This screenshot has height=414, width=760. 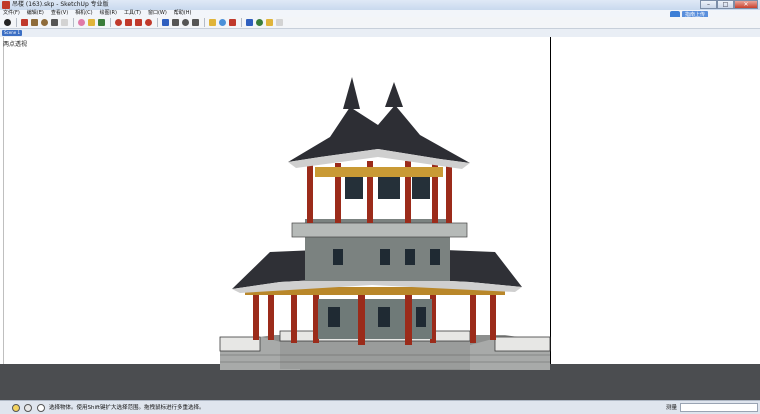 I want to click on styles-tool, so click(x=269, y=22).